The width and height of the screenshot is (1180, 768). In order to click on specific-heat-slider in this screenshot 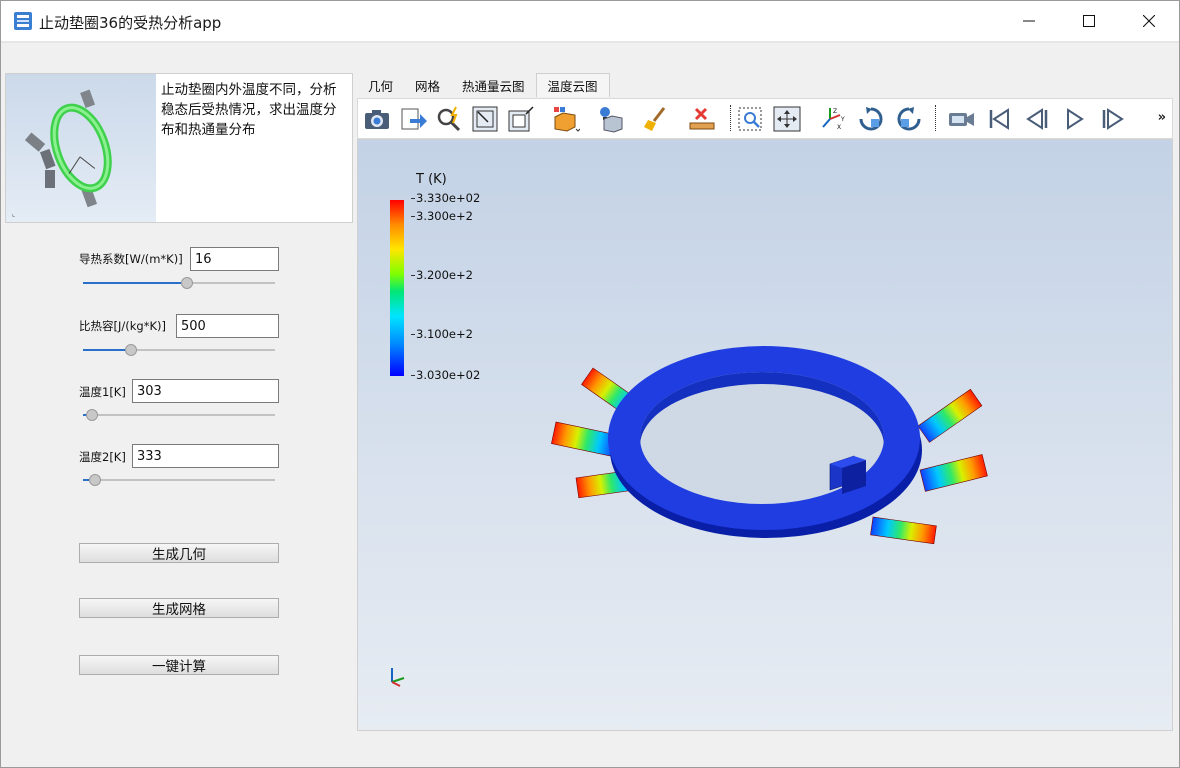, I will do `click(179, 350)`.